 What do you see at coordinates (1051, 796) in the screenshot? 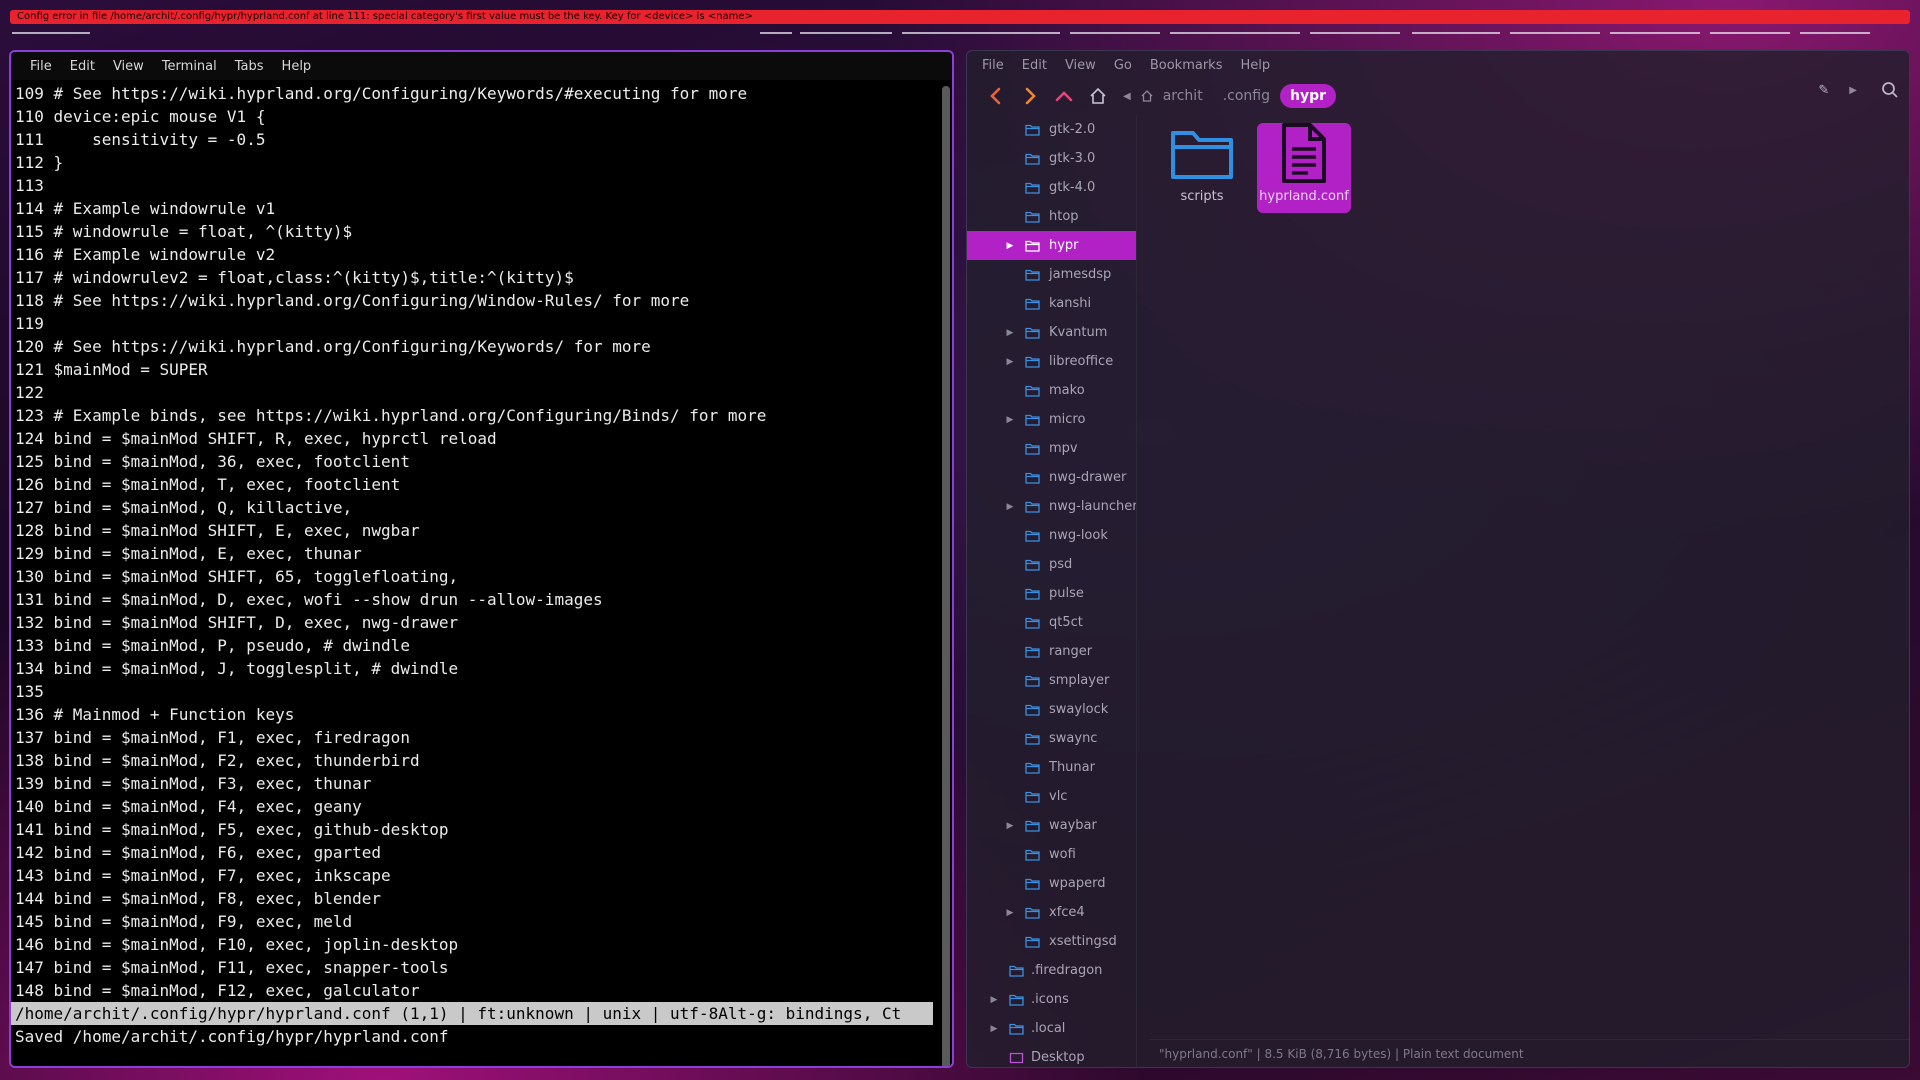
I see `tree-item: vlc` at bounding box center [1051, 796].